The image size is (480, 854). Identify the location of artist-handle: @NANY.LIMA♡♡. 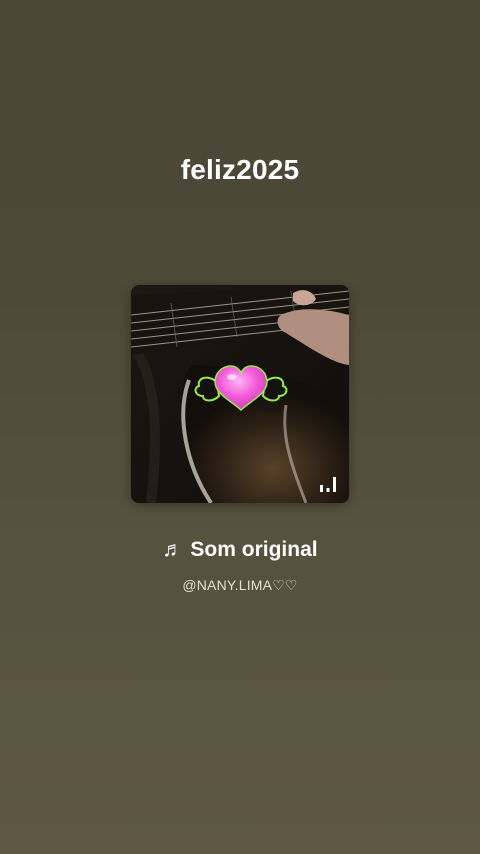
(240, 585).